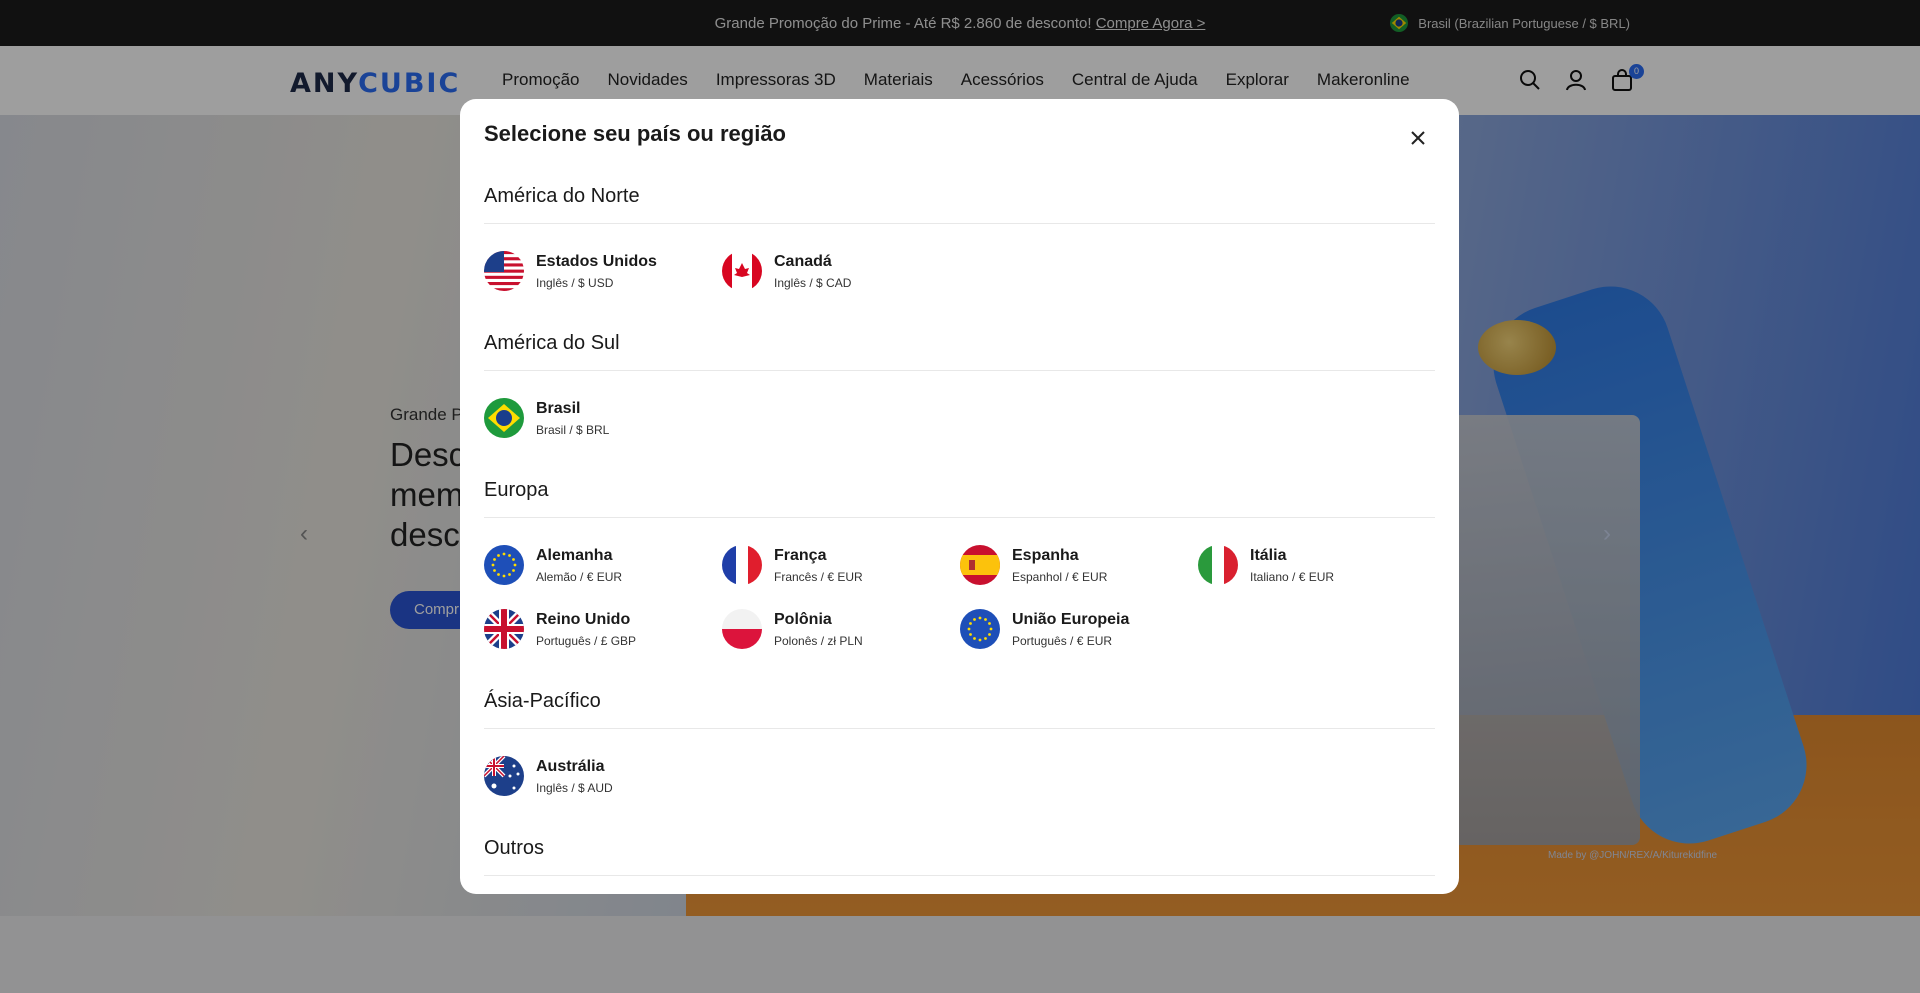 The height and width of the screenshot is (993, 1920). What do you see at coordinates (1079, 629) in the screenshot?
I see `country-option-european-union: União Europeia Português / € EUR` at bounding box center [1079, 629].